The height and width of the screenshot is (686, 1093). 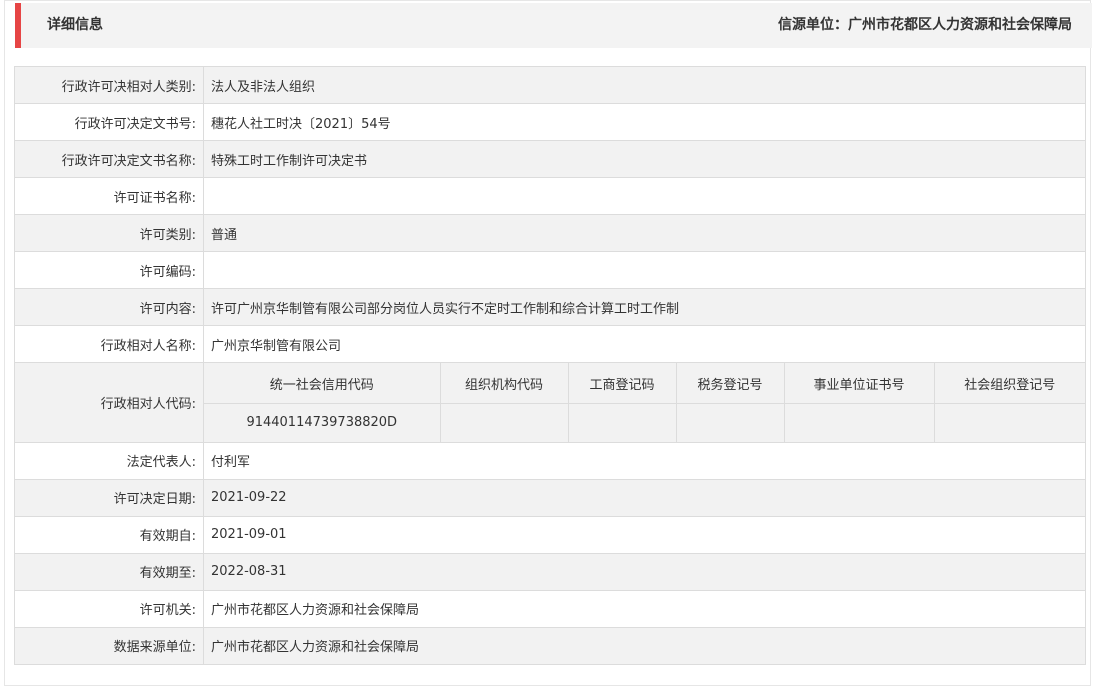 What do you see at coordinates (75, 25) in the screenshot?
I see `header-title: 详细信息` at bounding box center [75, 25].